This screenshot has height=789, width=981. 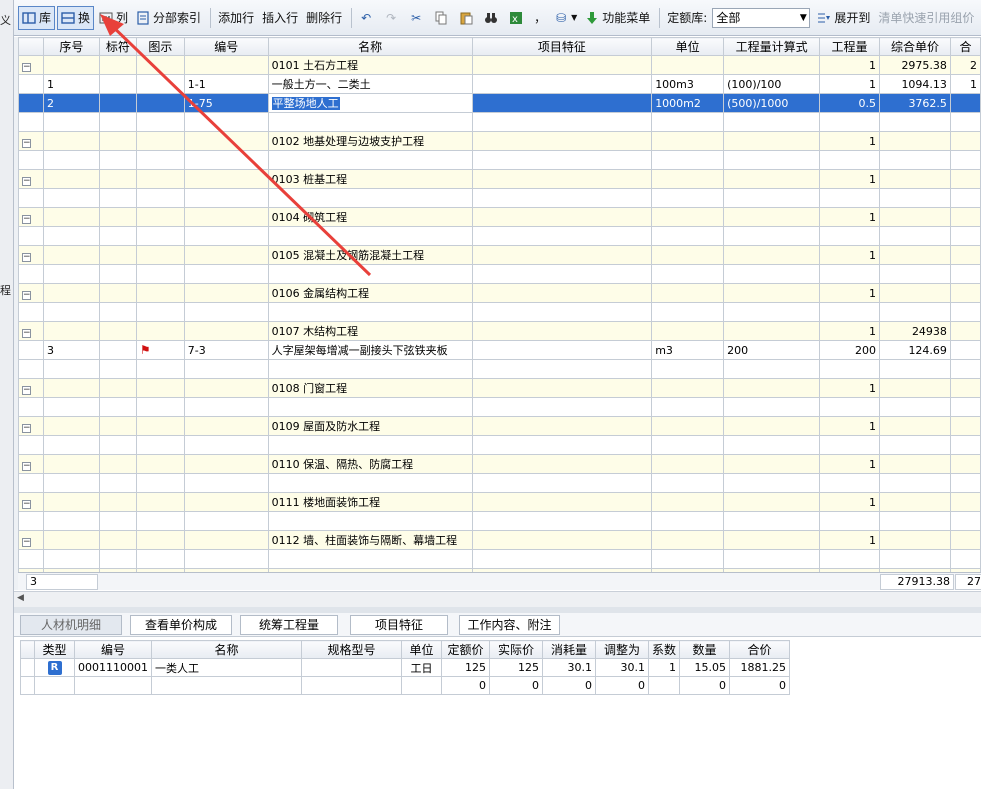 What do you see at coordinates (467, 18) in the screenshot?
I see `paste-button` at bounding box center [467, 18].